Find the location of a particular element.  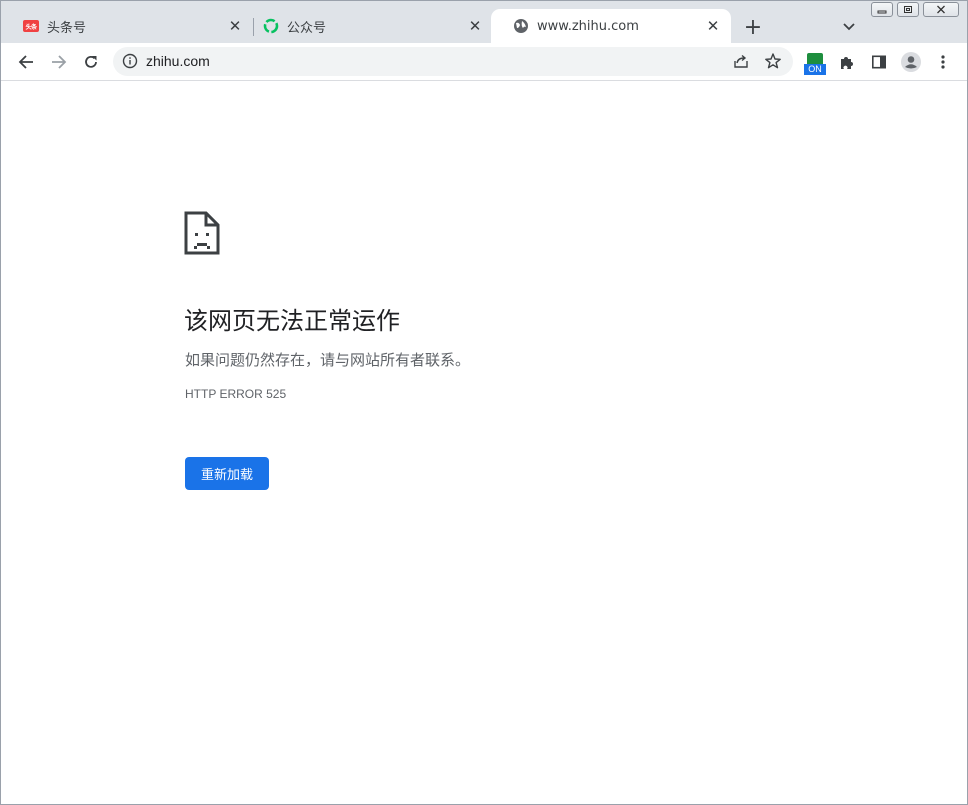

reload-toolbar-button is located at coordinates (91, 62).